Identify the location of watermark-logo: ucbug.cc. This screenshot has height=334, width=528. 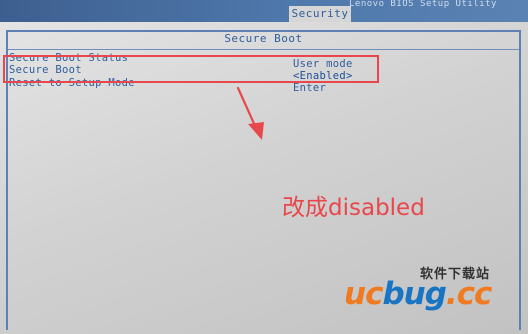
(418, 294).